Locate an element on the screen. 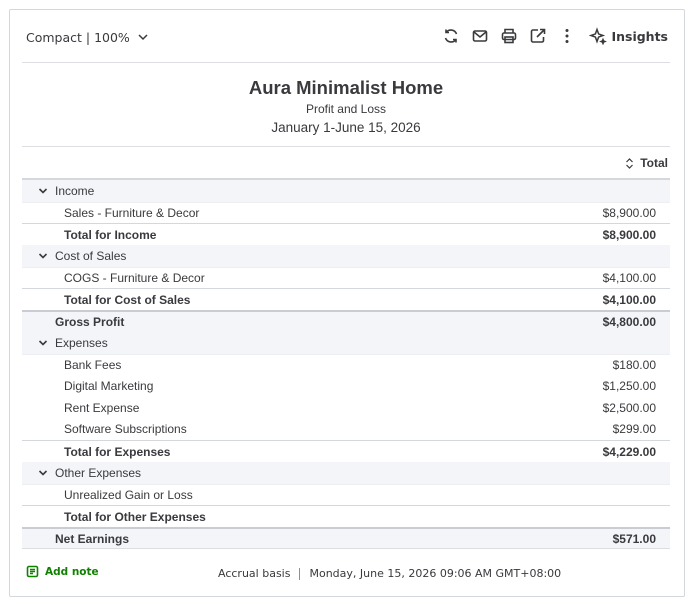  row-label: Total for Income is located at coordinates (110, 234).